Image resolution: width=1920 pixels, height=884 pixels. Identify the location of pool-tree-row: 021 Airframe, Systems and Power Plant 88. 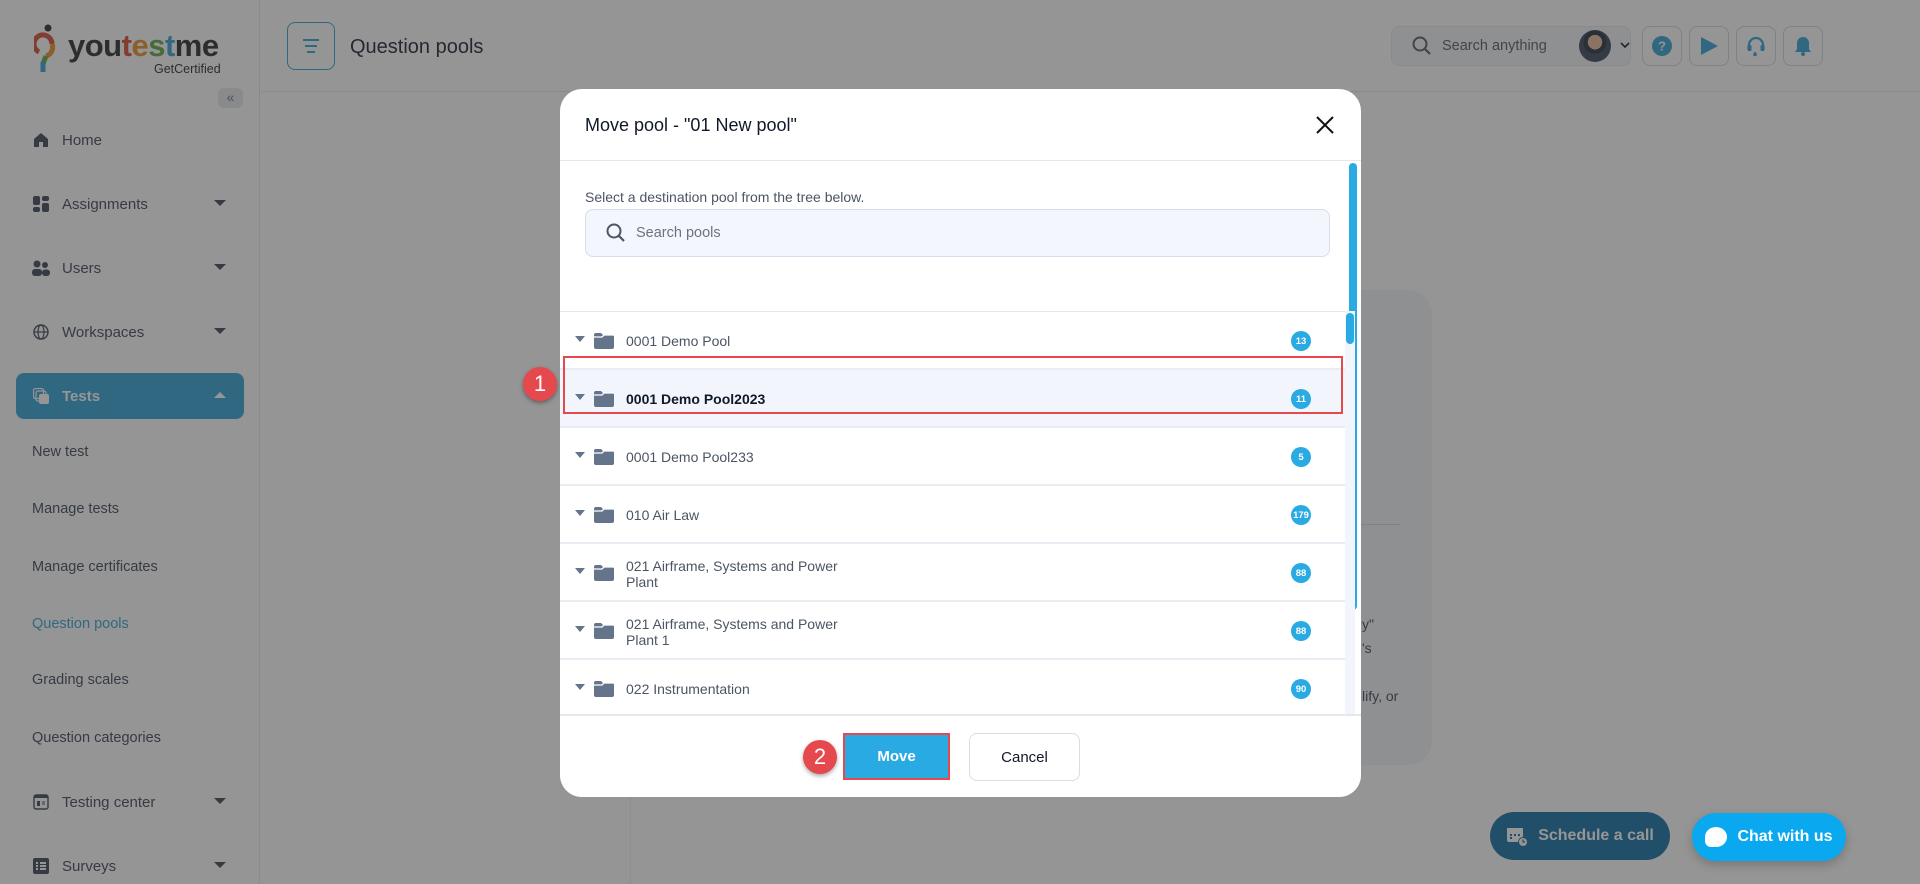
(952, 573).